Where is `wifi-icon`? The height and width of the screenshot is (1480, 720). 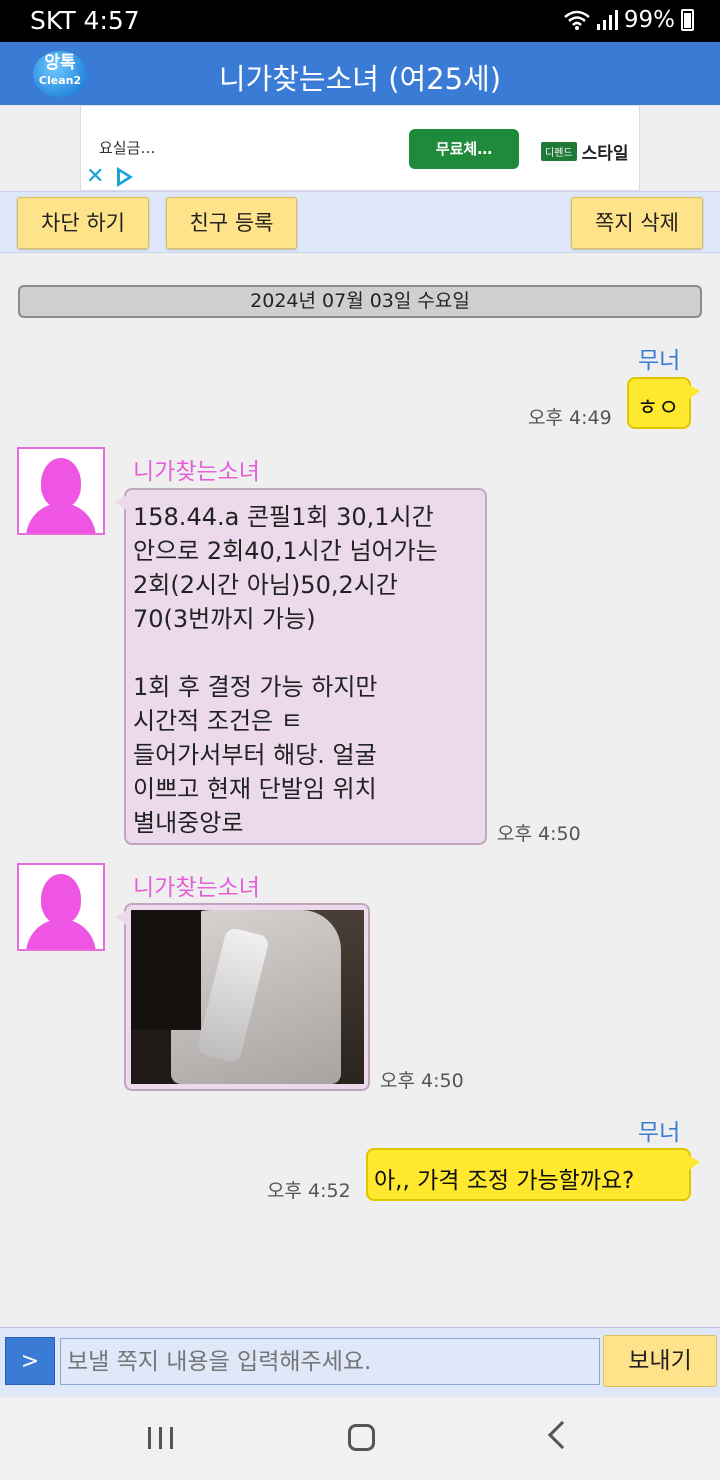 wifi-icon is located at coordinates (577, 20).